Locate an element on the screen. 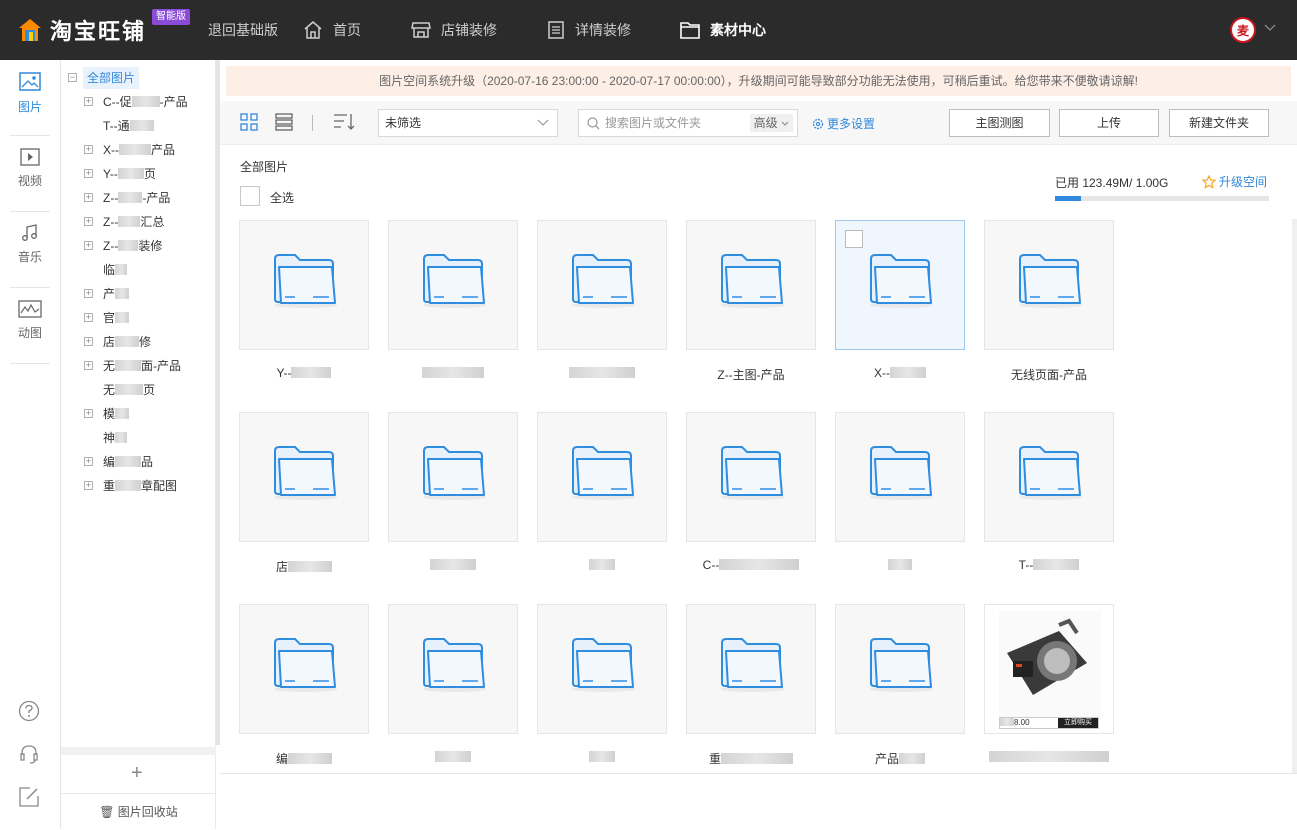 This screenshot has height=830, width=1297. list-view-icon is located at coordinates (284, 122).